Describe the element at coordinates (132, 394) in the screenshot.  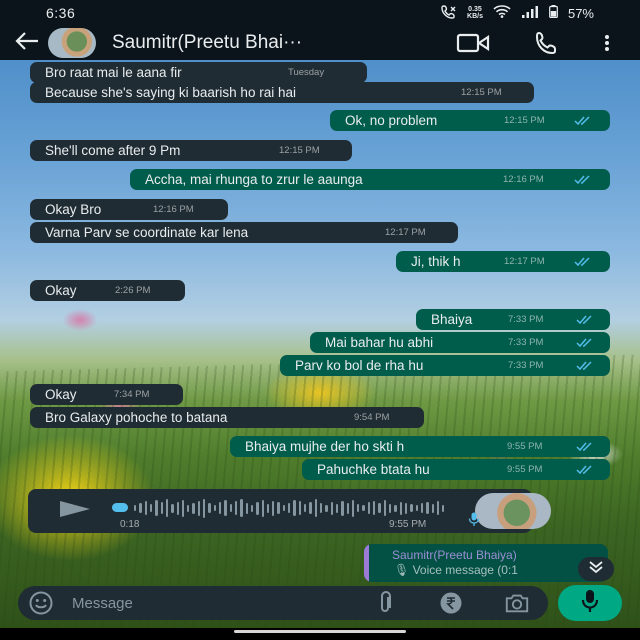
I see `message-time: 7:34 PM` at that location.